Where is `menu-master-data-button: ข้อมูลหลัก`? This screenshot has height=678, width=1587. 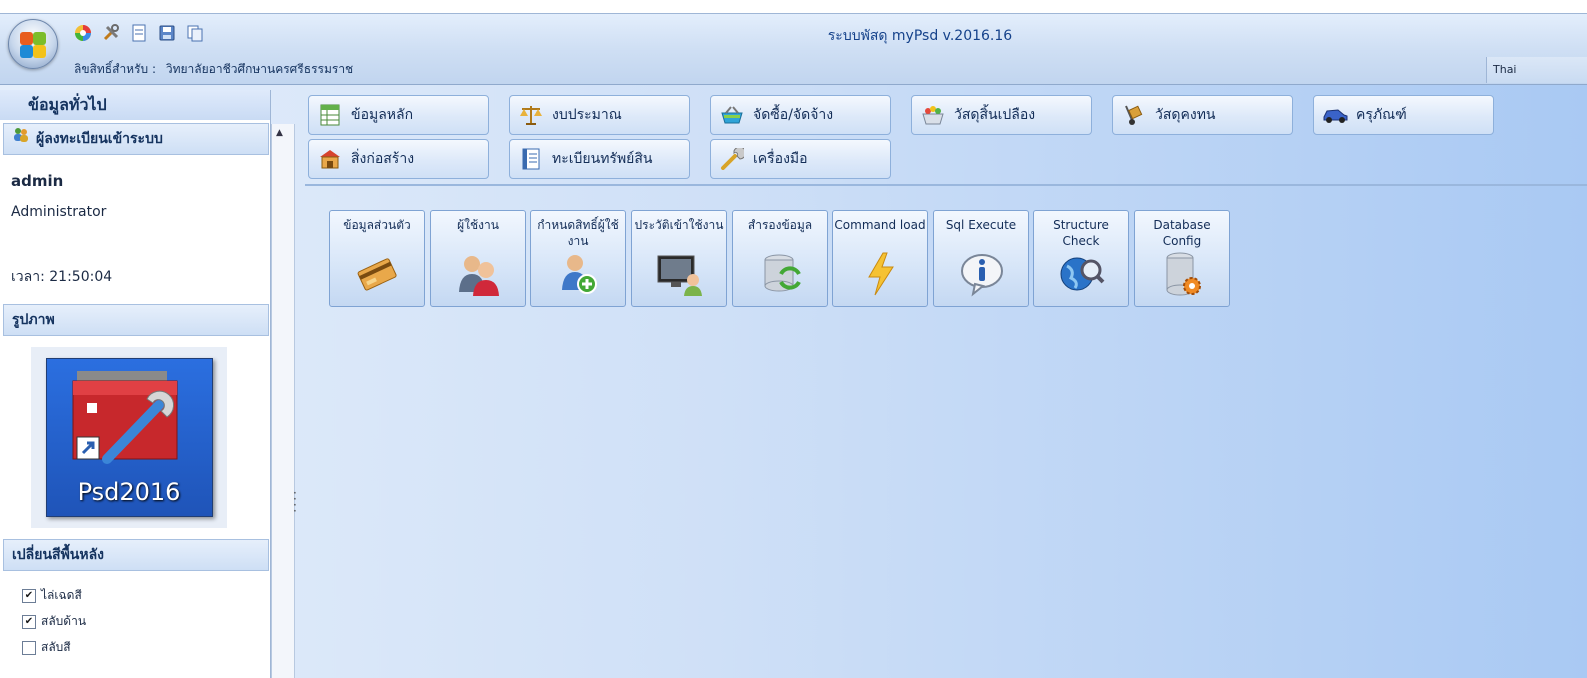 menu-master-data-button: ข้อมูลหลัก is located at coordinates (398, 115).